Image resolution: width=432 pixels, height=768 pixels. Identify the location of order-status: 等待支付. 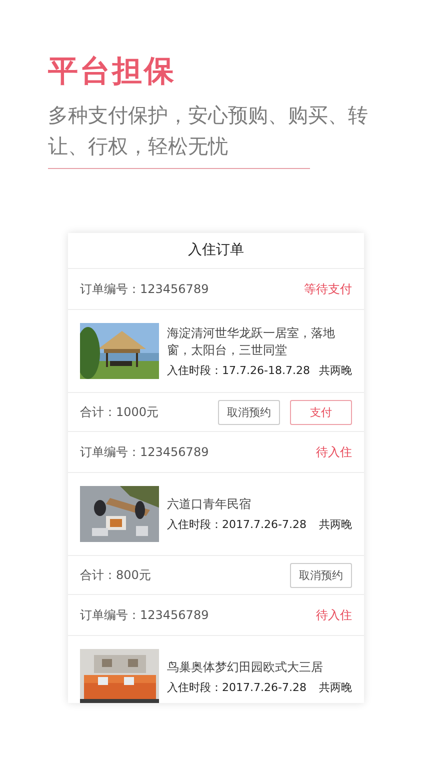
(328, 289).